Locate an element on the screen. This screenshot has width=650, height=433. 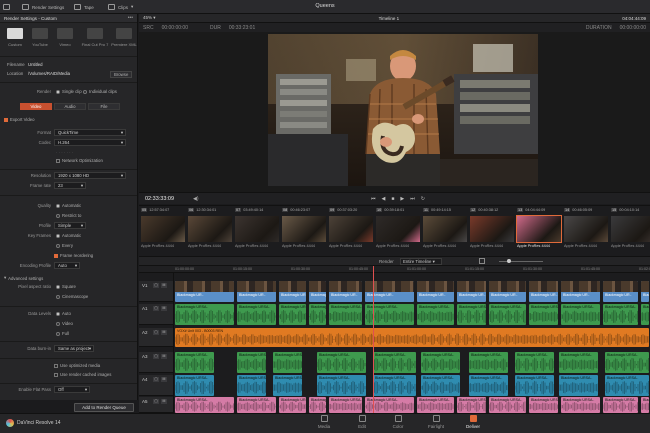
tab-video: Video is located at coordinates (36, 106).